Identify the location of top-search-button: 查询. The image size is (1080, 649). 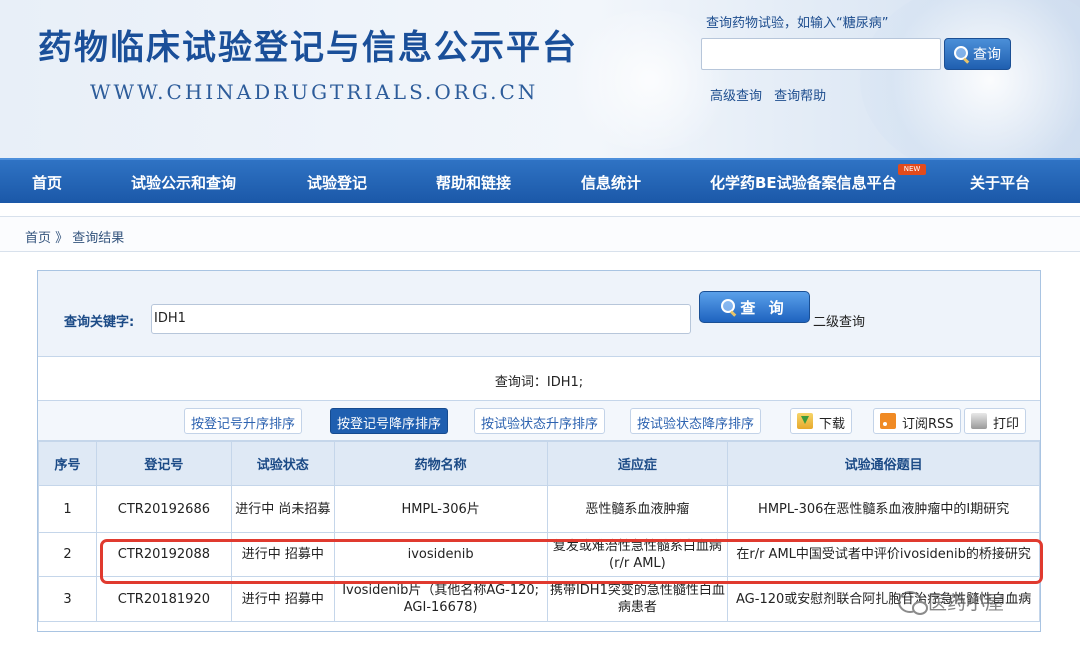
(977, 54).